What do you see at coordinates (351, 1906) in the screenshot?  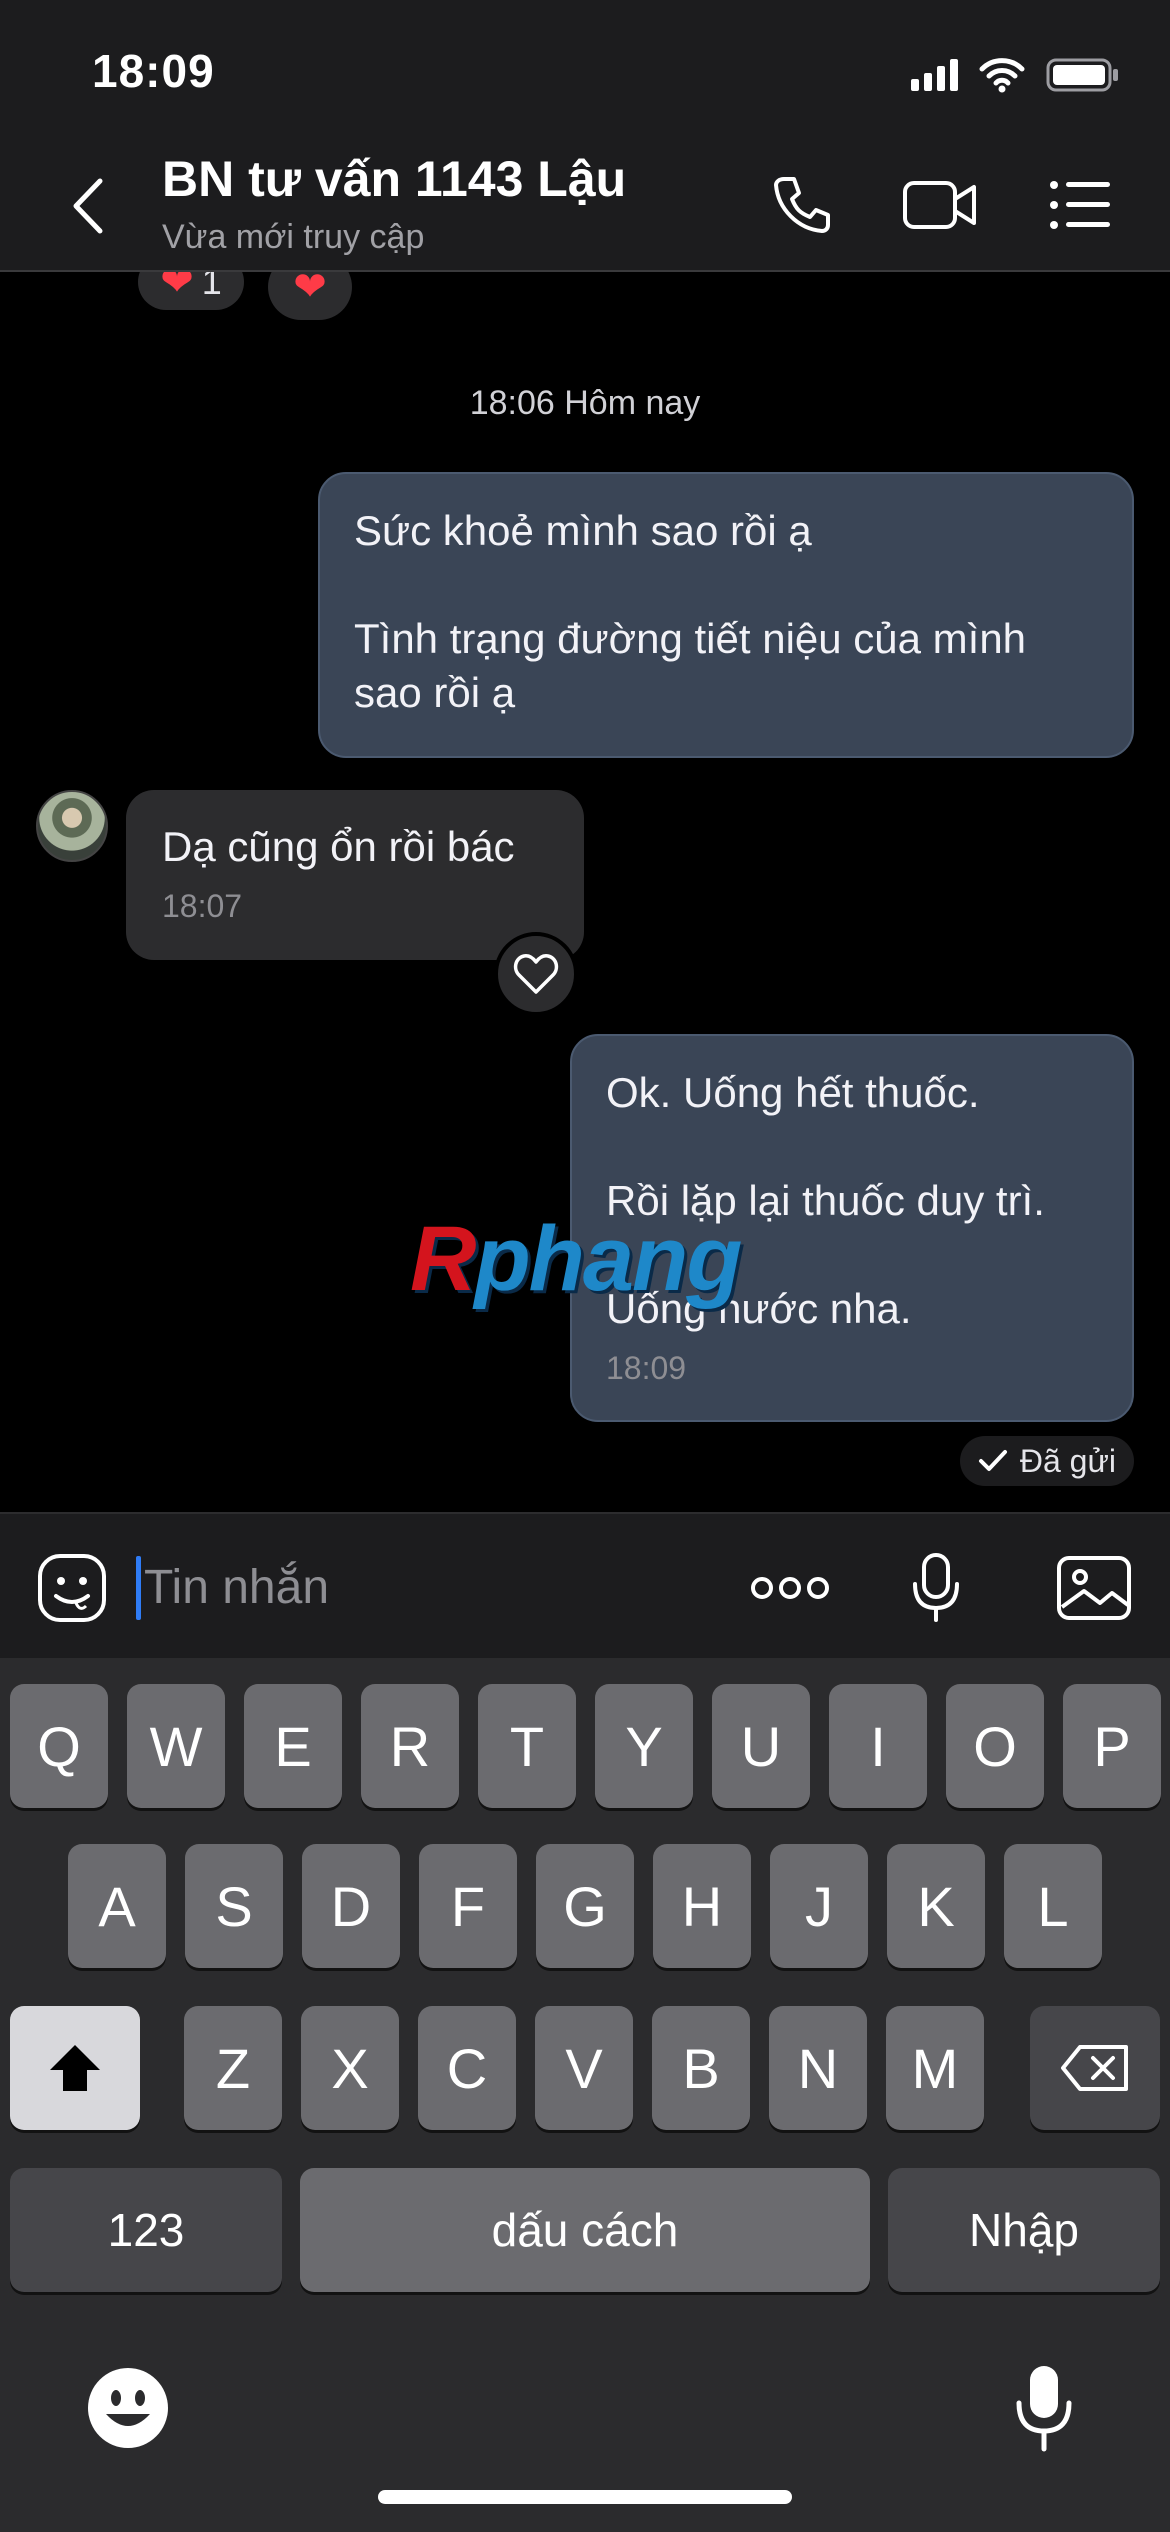 I see `key-d: D` at bounding box center [351, 1906].